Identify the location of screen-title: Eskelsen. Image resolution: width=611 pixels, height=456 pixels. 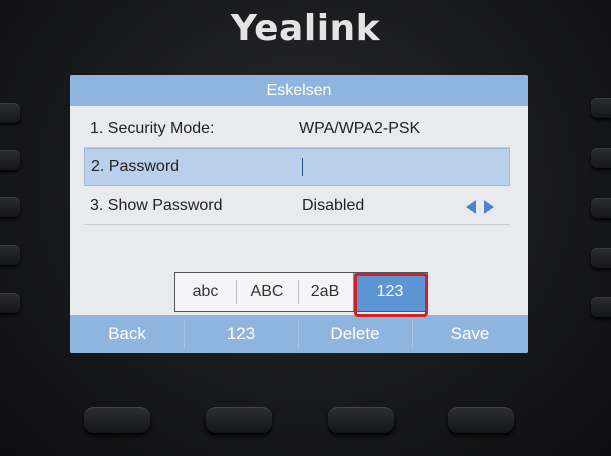
(299, 90).